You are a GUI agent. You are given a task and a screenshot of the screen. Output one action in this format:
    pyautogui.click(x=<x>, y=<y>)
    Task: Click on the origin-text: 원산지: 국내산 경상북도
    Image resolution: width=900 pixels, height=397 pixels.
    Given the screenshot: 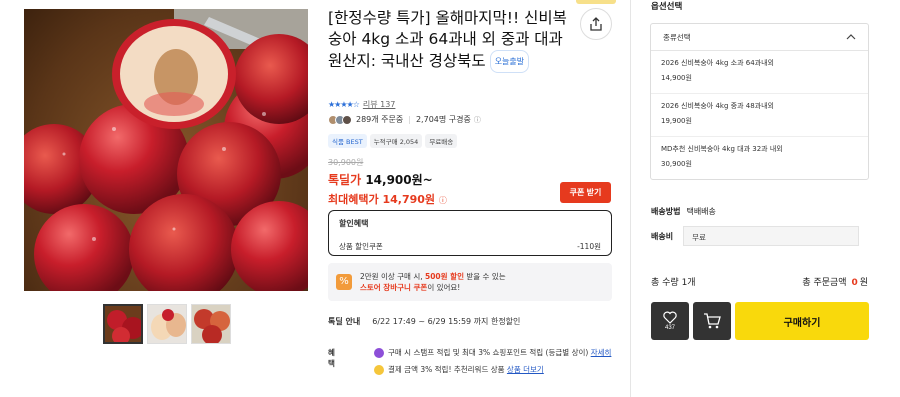 What is the action you would take?
    pyautogui.click(x=407, y=61)
    